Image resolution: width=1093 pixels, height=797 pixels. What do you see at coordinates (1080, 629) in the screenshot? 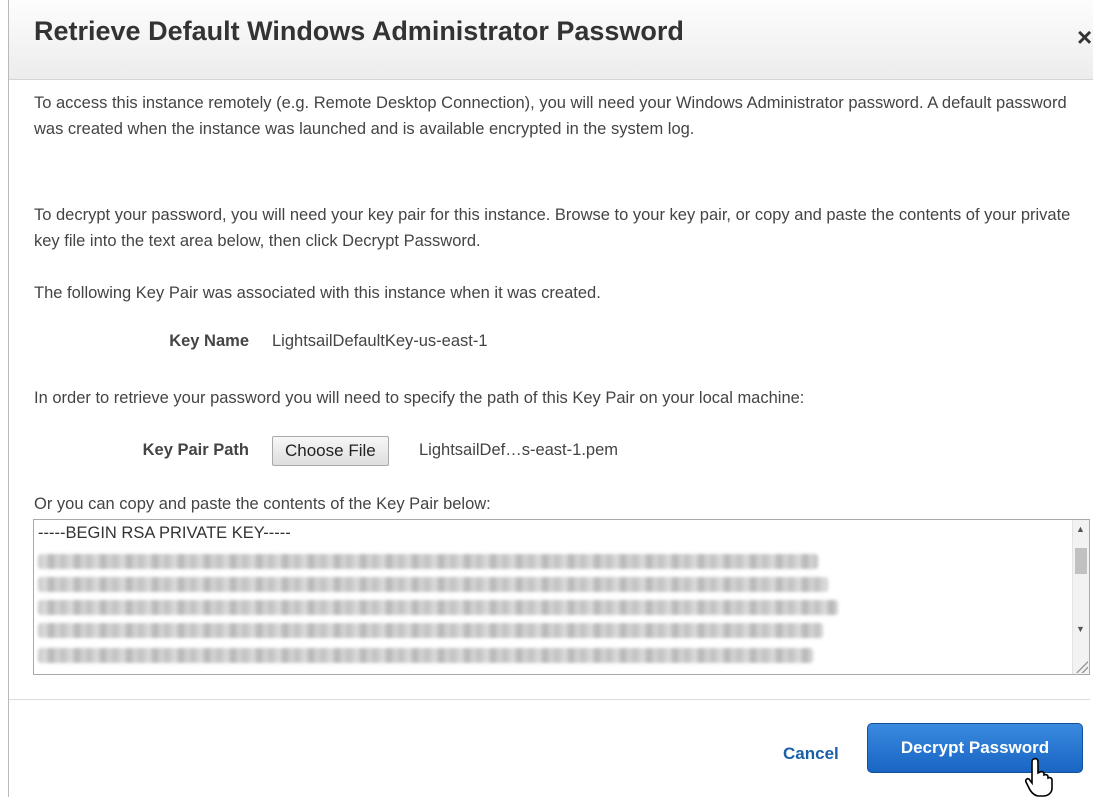
I see `scroll-down-arrow-icon: ▼` at bounding box center [1080, 629].